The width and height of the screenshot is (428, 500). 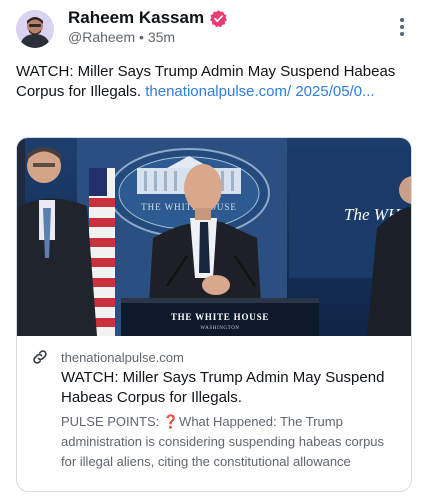 I want to click on more-vertical-icon, so click(x=402, y=27).